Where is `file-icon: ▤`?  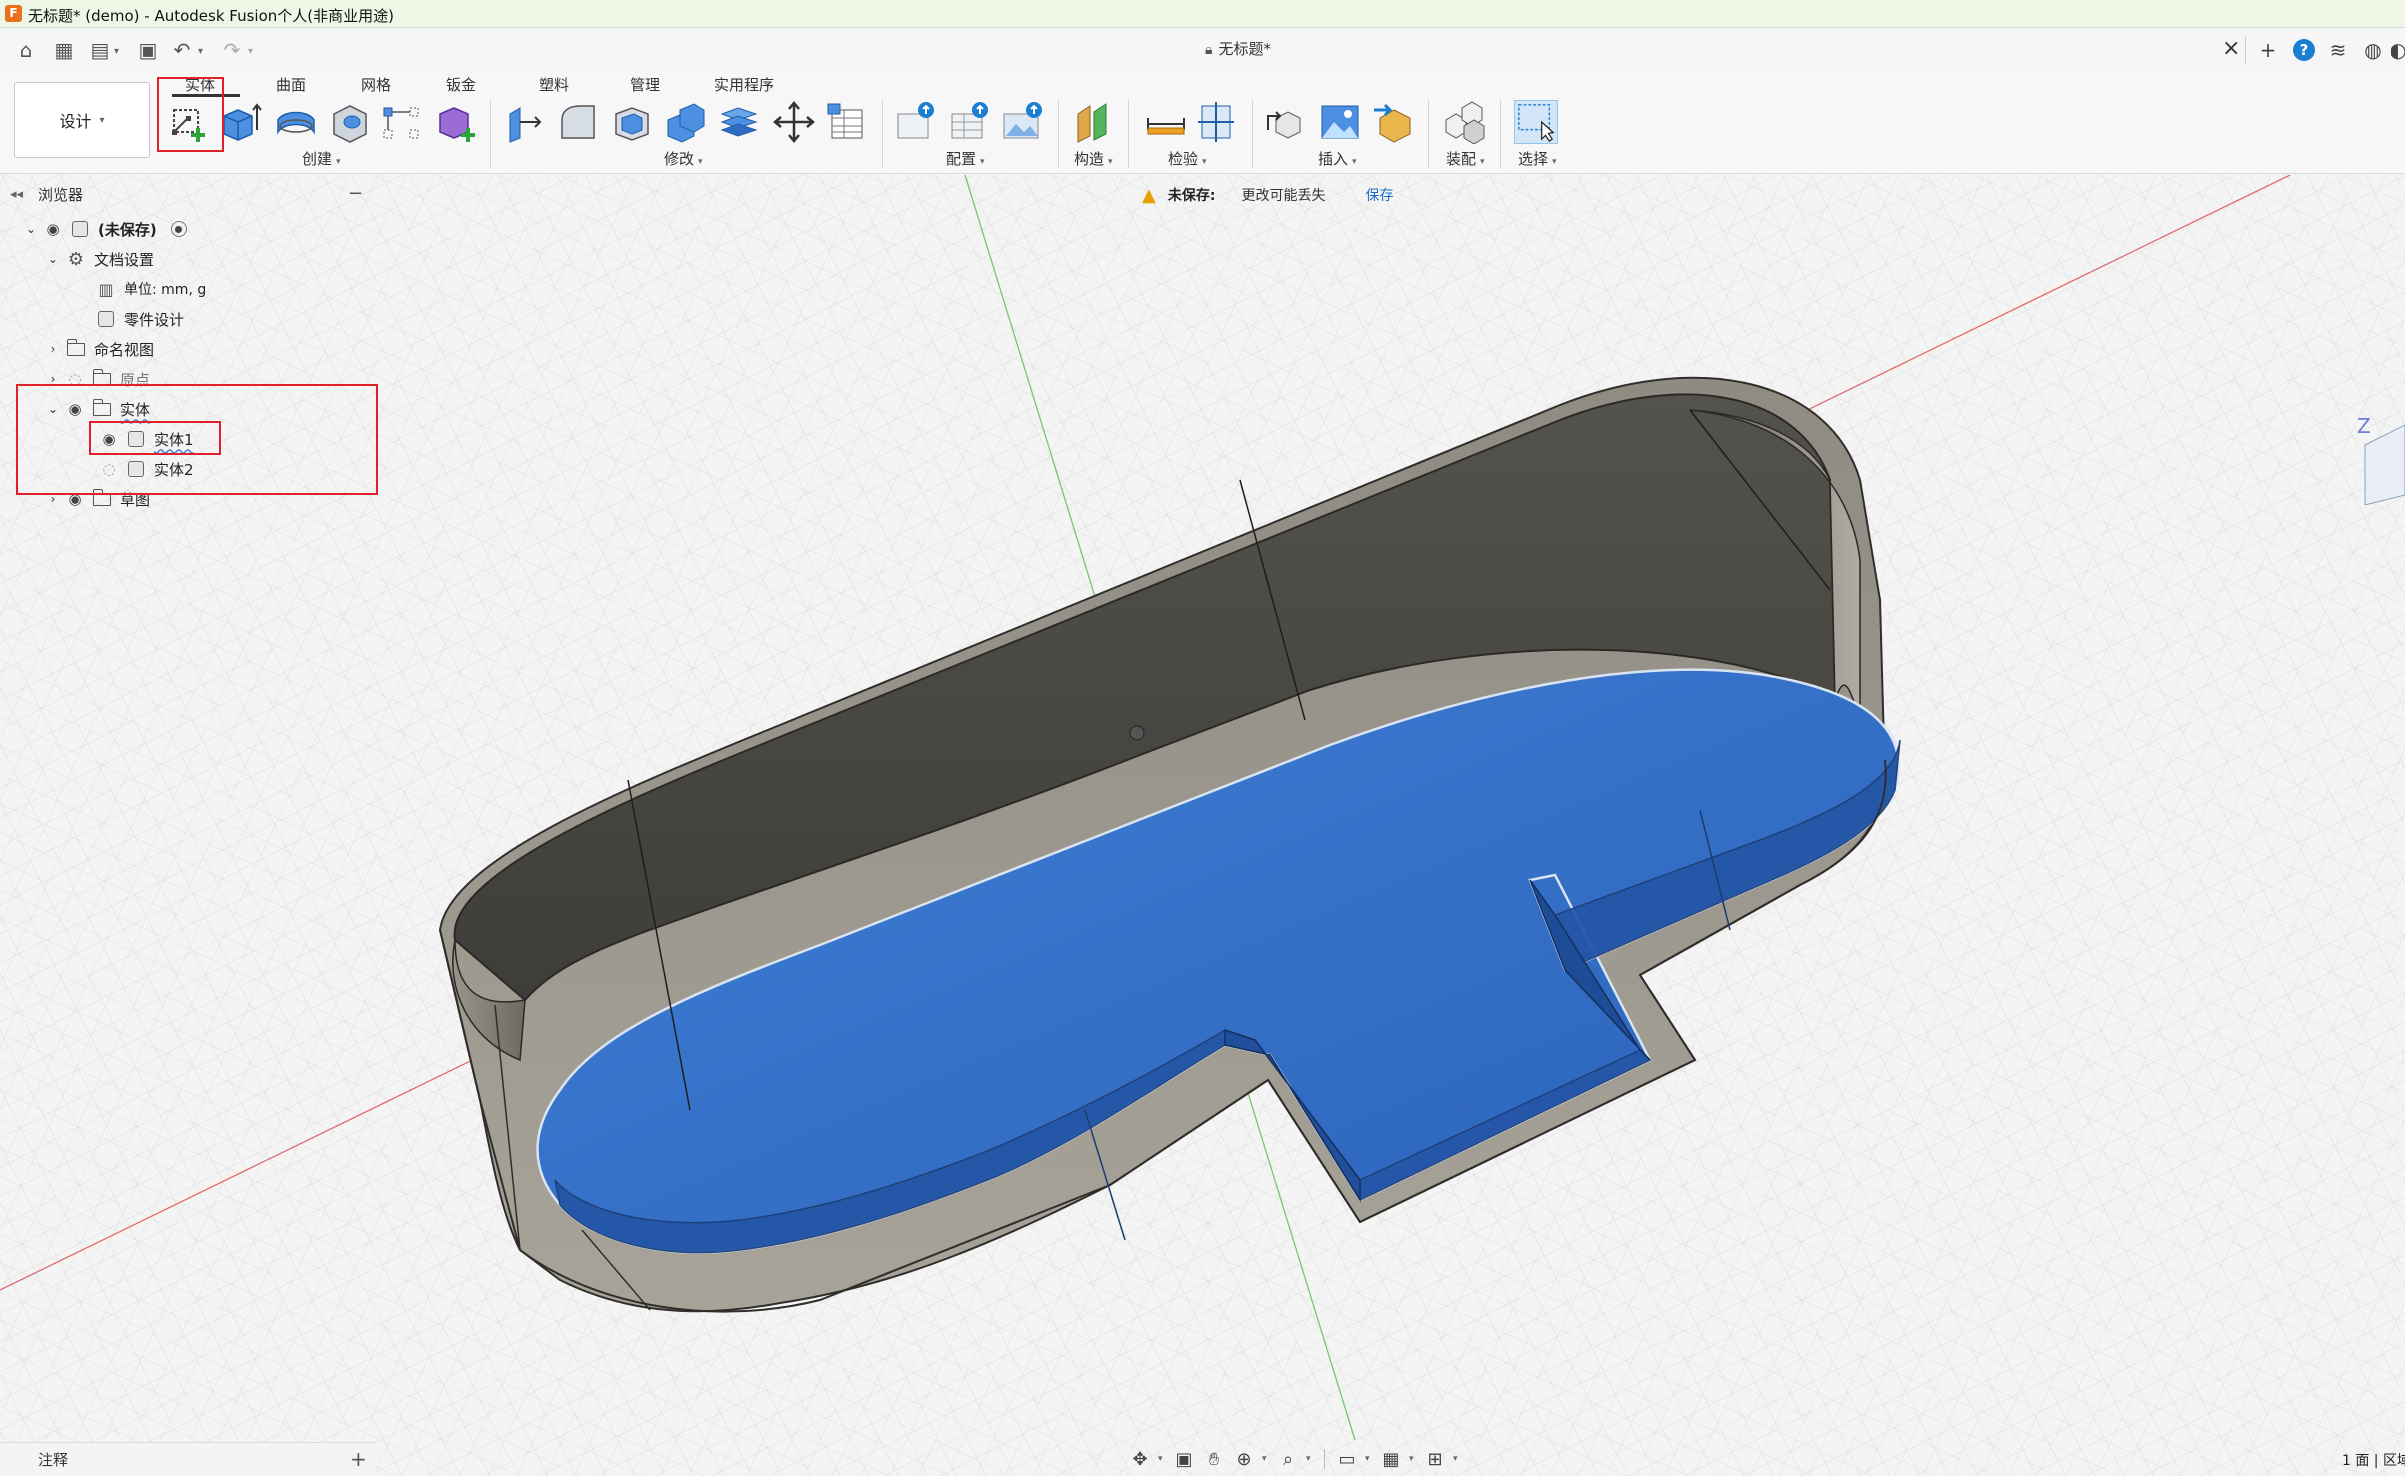
file-icon: ▤ is located at coordinates (100, 50).